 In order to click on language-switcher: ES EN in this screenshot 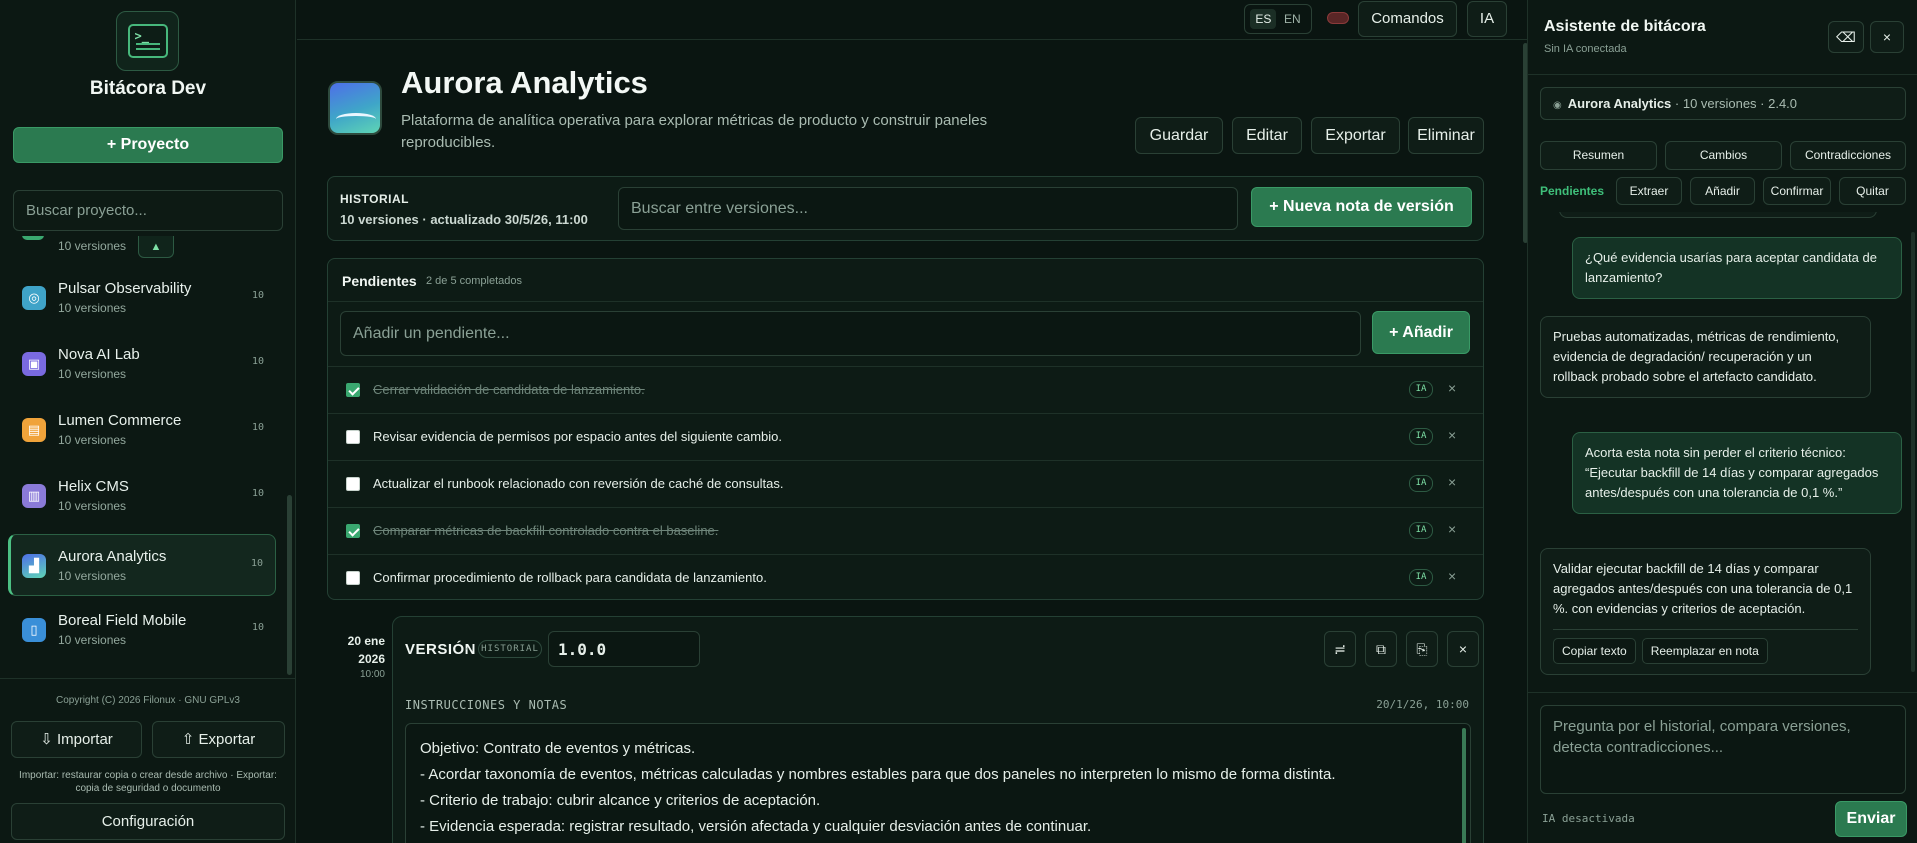, I will do `click(1278, 19)`.